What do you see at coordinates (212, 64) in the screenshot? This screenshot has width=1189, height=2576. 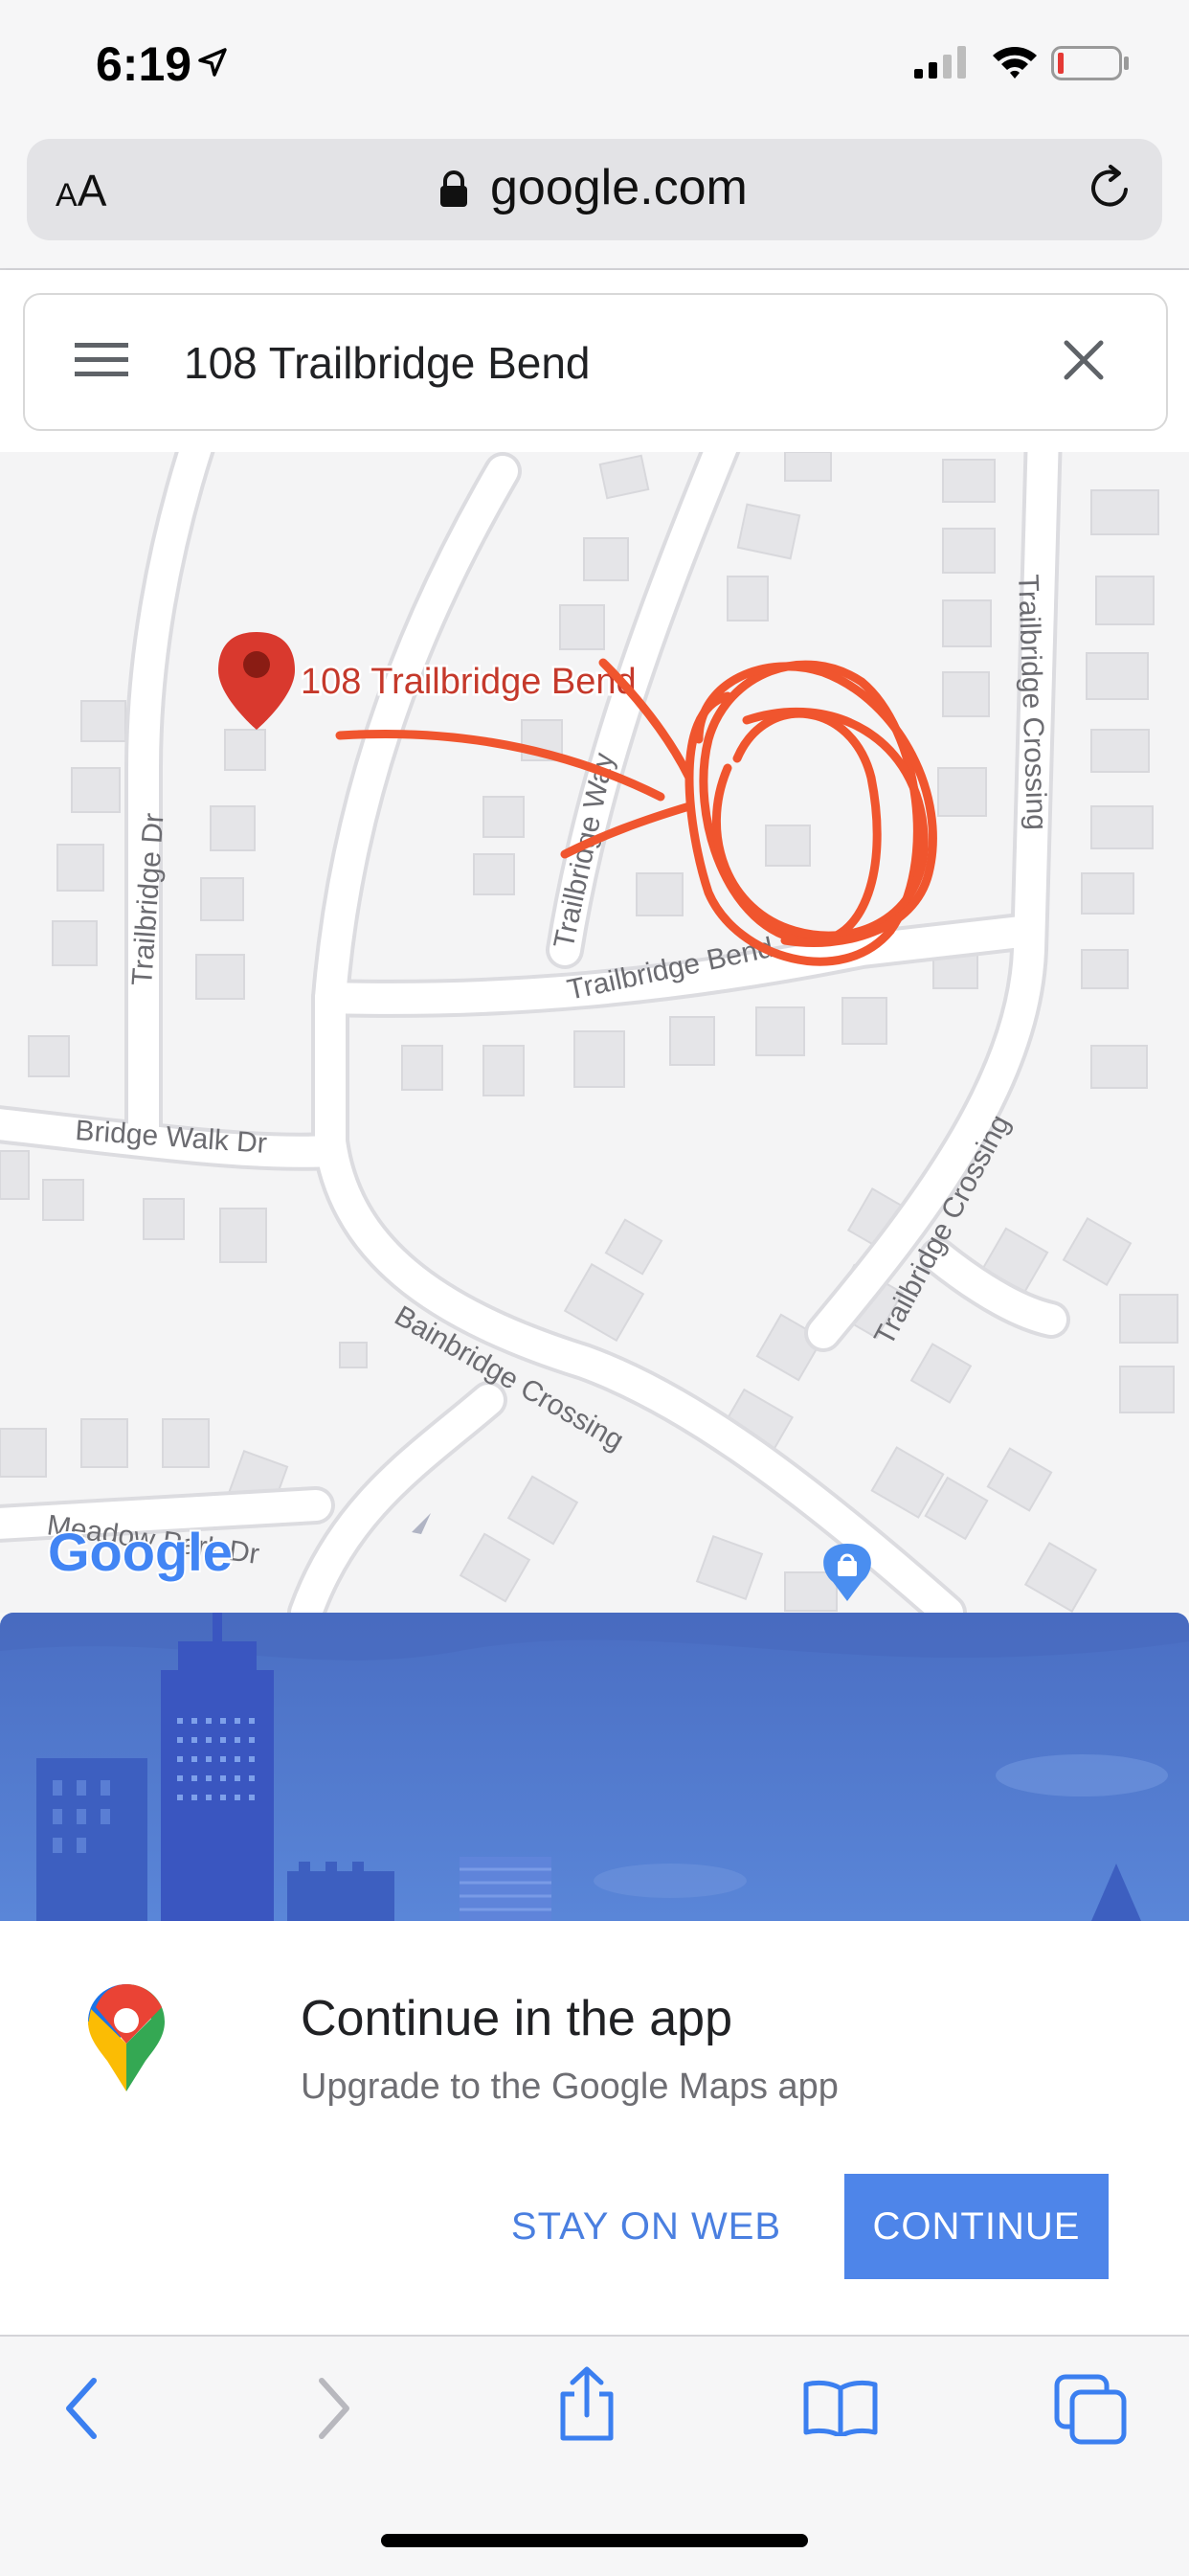 I see `location-arrow-icon` at bounding box center [212, 64].